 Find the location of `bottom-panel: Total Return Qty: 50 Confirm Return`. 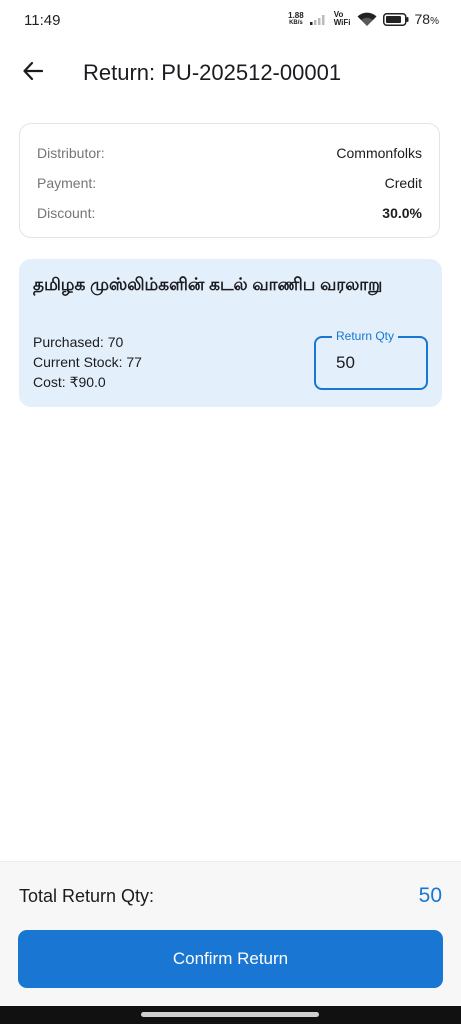

bottom-panel: Total Return Qty: 50 Confirm Return is located at coordinates (230, 933).